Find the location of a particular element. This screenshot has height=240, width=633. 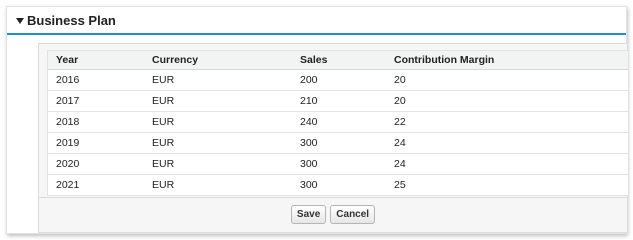

cell-year: 2016 is located at coordinates (96, 80).